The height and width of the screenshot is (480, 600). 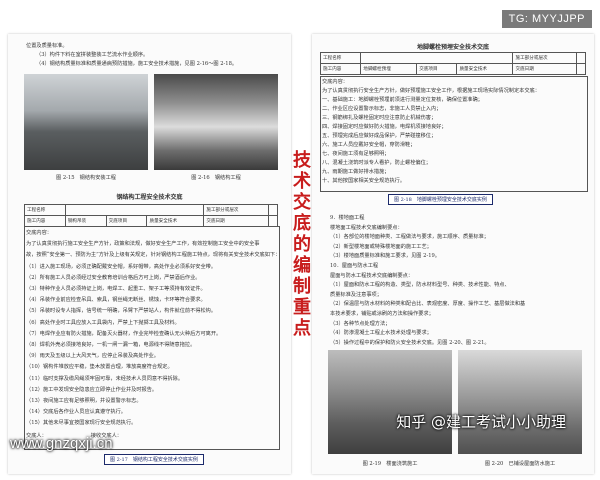 What do you see at coordinates (154, 459) in the screenshot?
I see `figure-caption-boxed: 图 2-17 钢结构工程安全技术交底实例` at bounding box center [154, 459].